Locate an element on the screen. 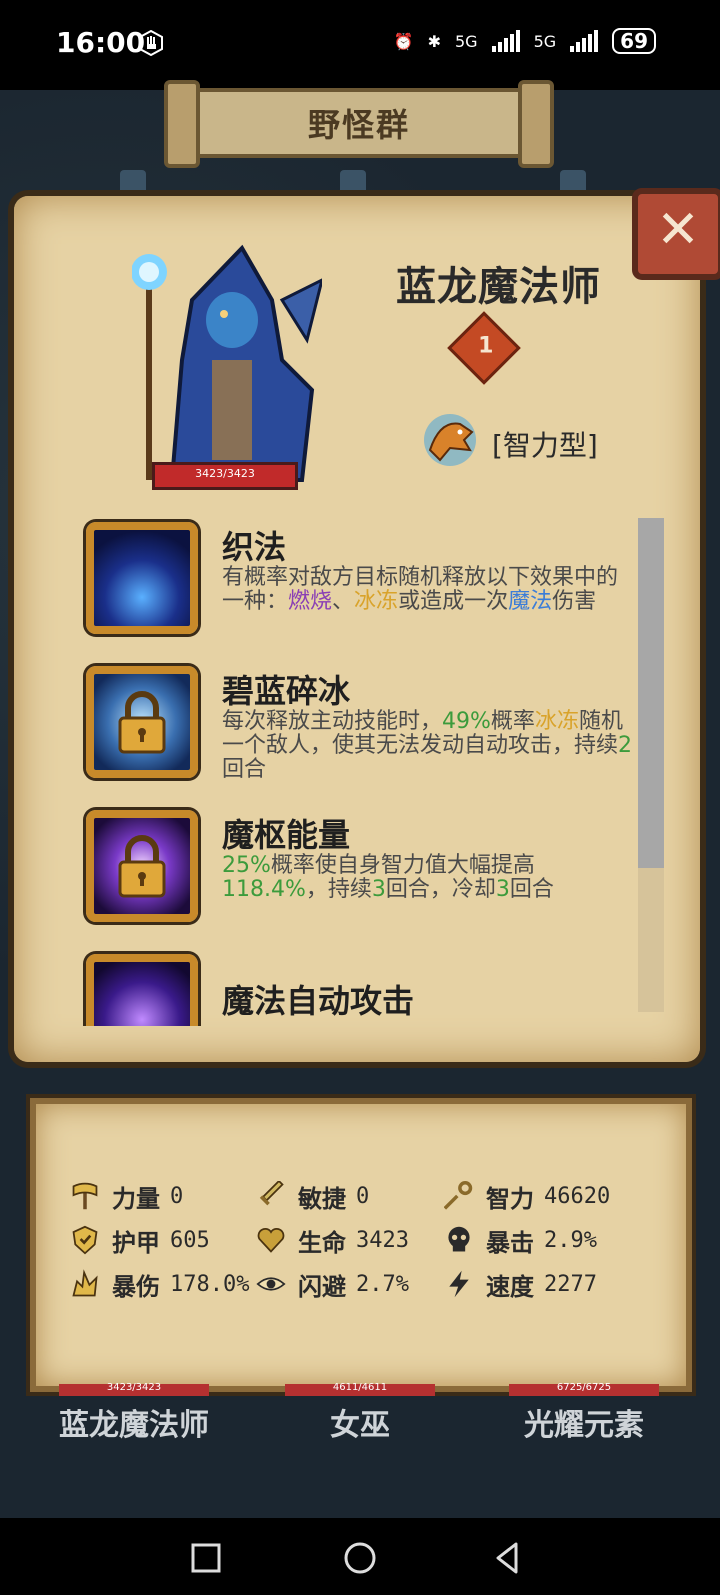  intellect-dragon-icon is located at coordinates (450, 440).